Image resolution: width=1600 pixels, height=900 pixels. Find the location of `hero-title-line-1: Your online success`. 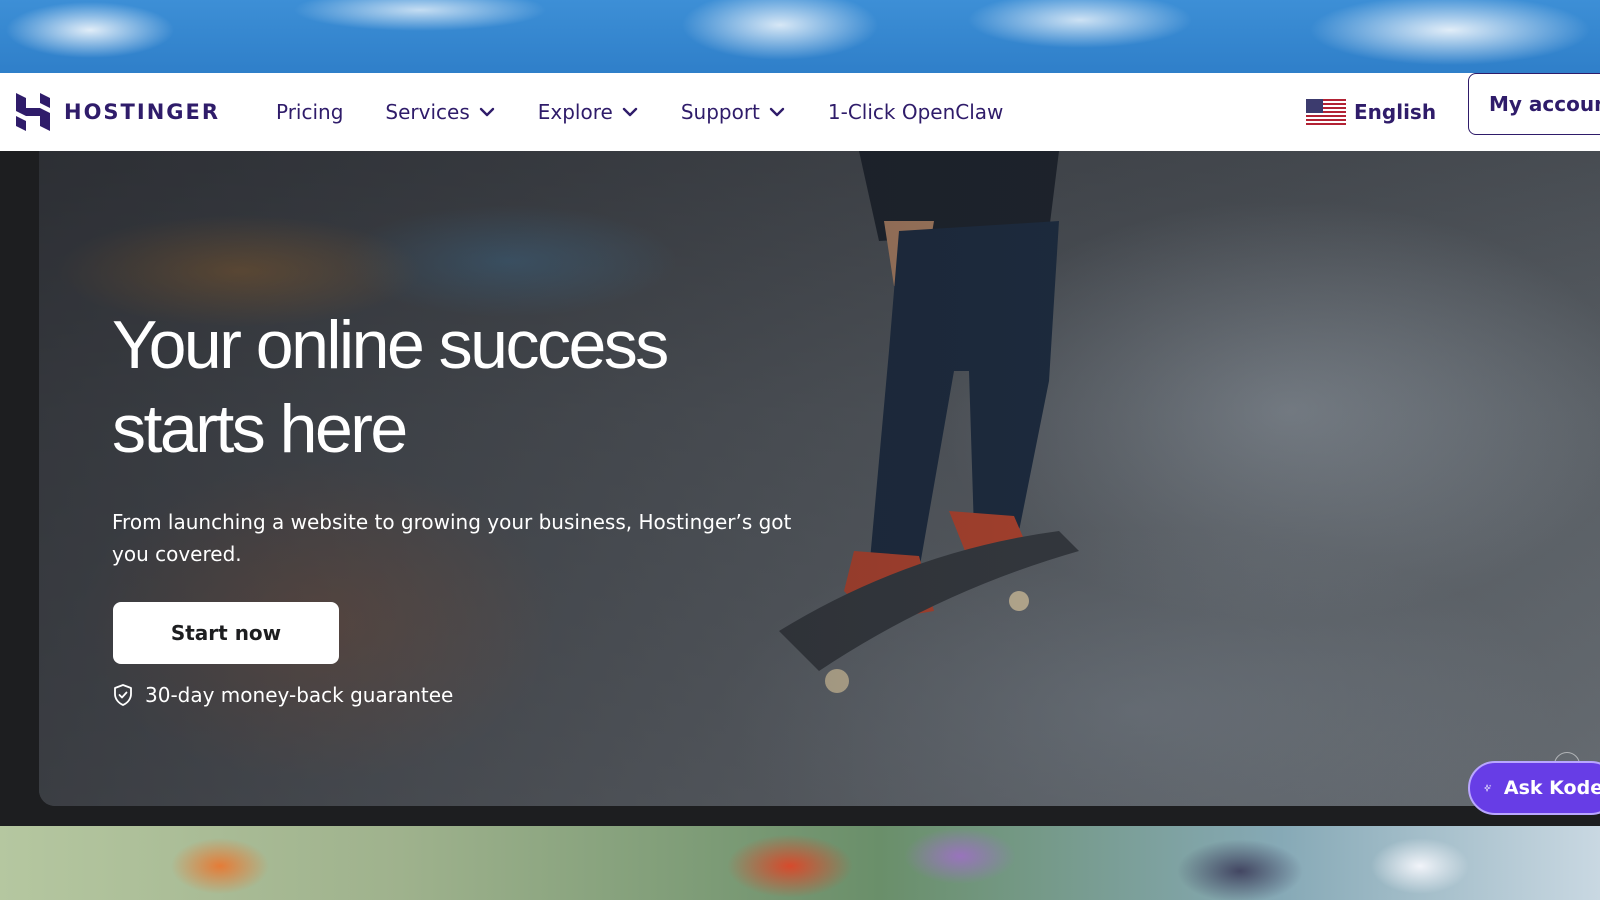

hero-title-line-1: Your online success is located at coordinates (390, 345).